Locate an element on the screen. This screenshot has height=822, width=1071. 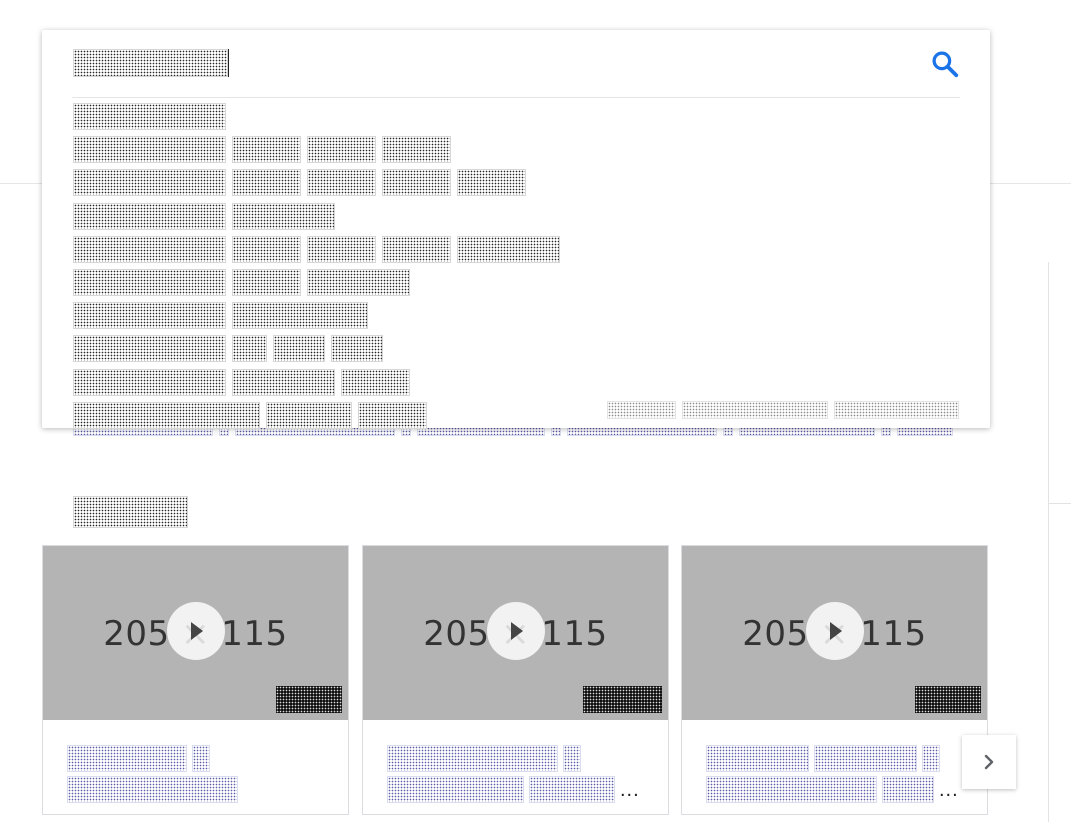
search-bar: ██████████ is located at coordinates (516, 63).